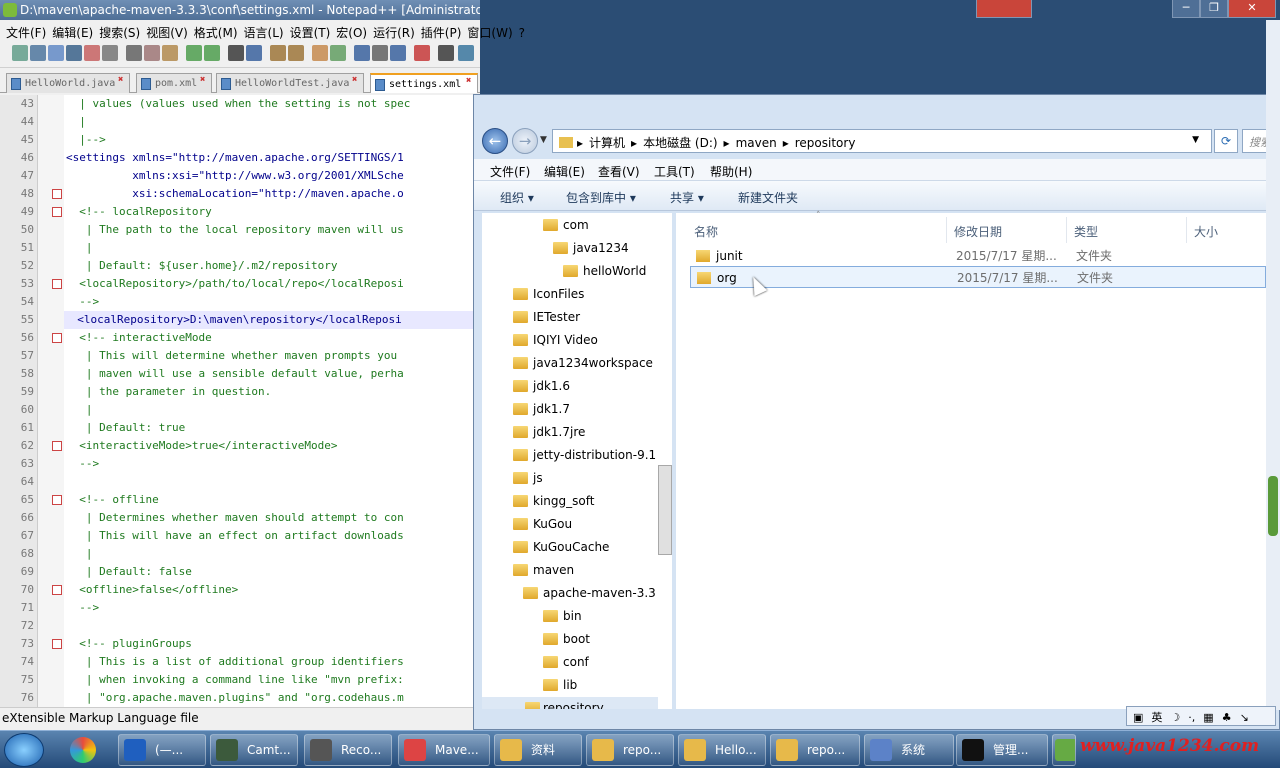 This screenshot has width=1280, height=768. Describe the element at coordinates (1175, 717) in the screenshot. I see `ime-button: ☽` at that location.